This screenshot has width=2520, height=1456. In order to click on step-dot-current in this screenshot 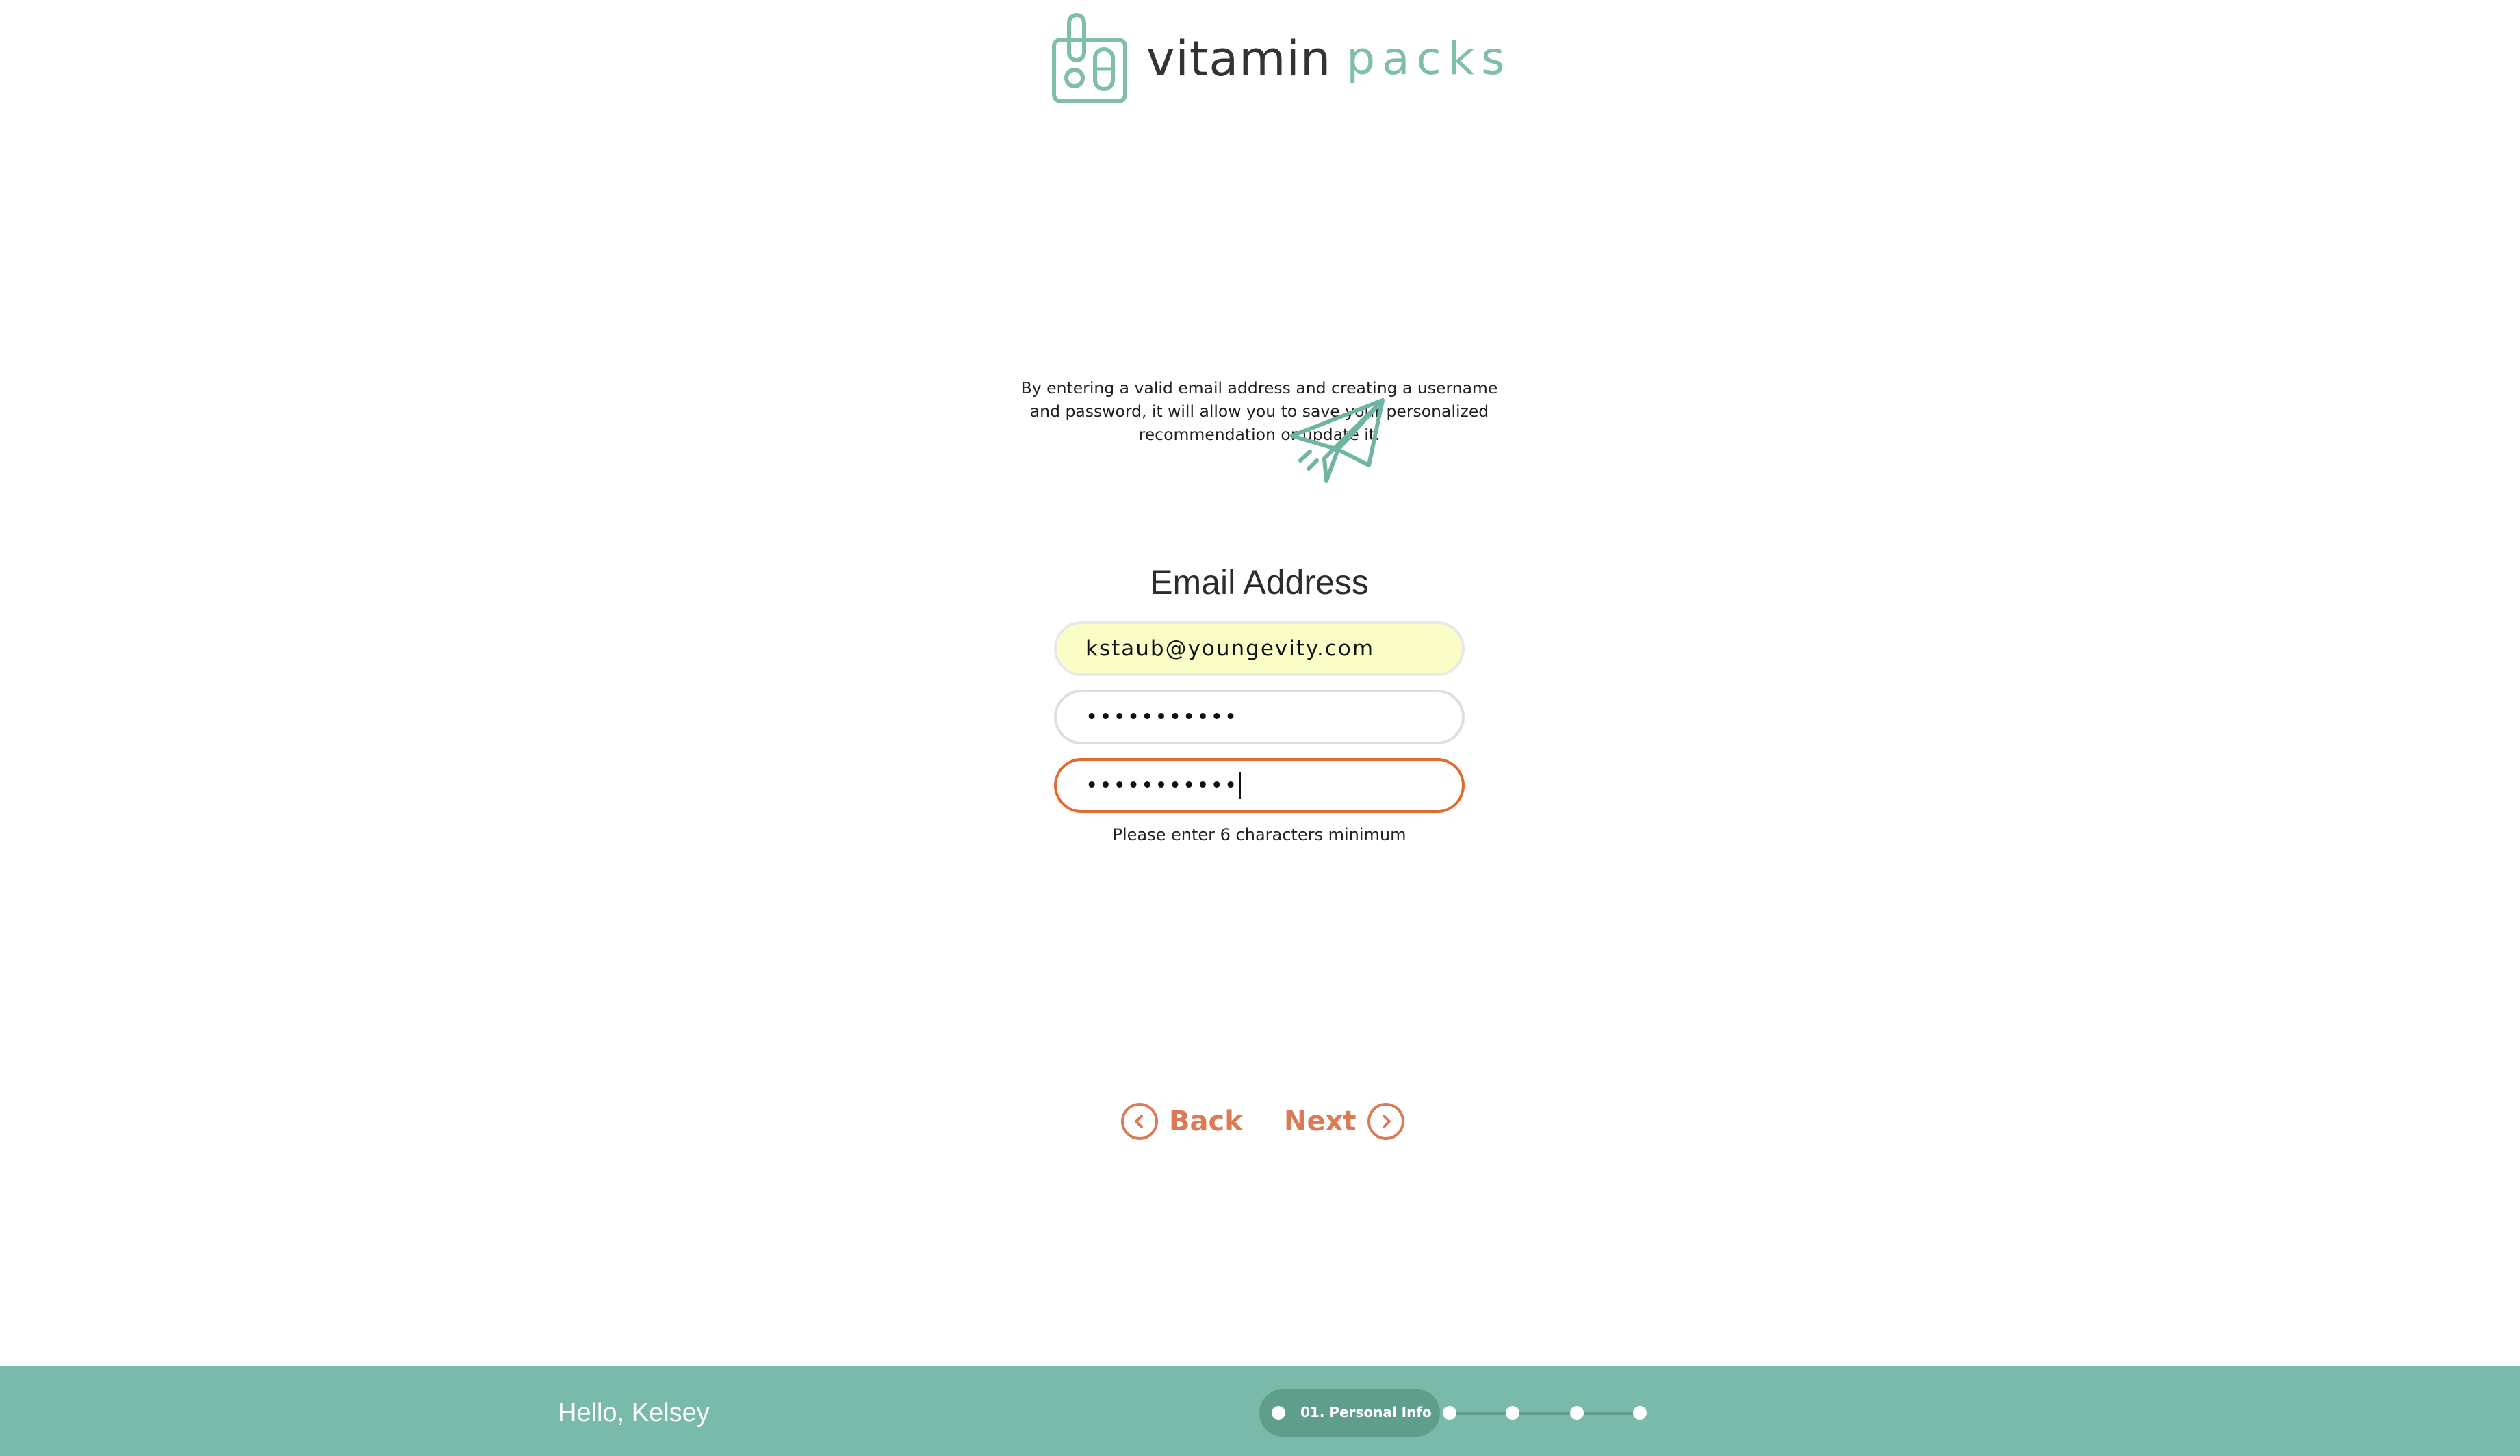, I will do `click(1278, 1413)`.